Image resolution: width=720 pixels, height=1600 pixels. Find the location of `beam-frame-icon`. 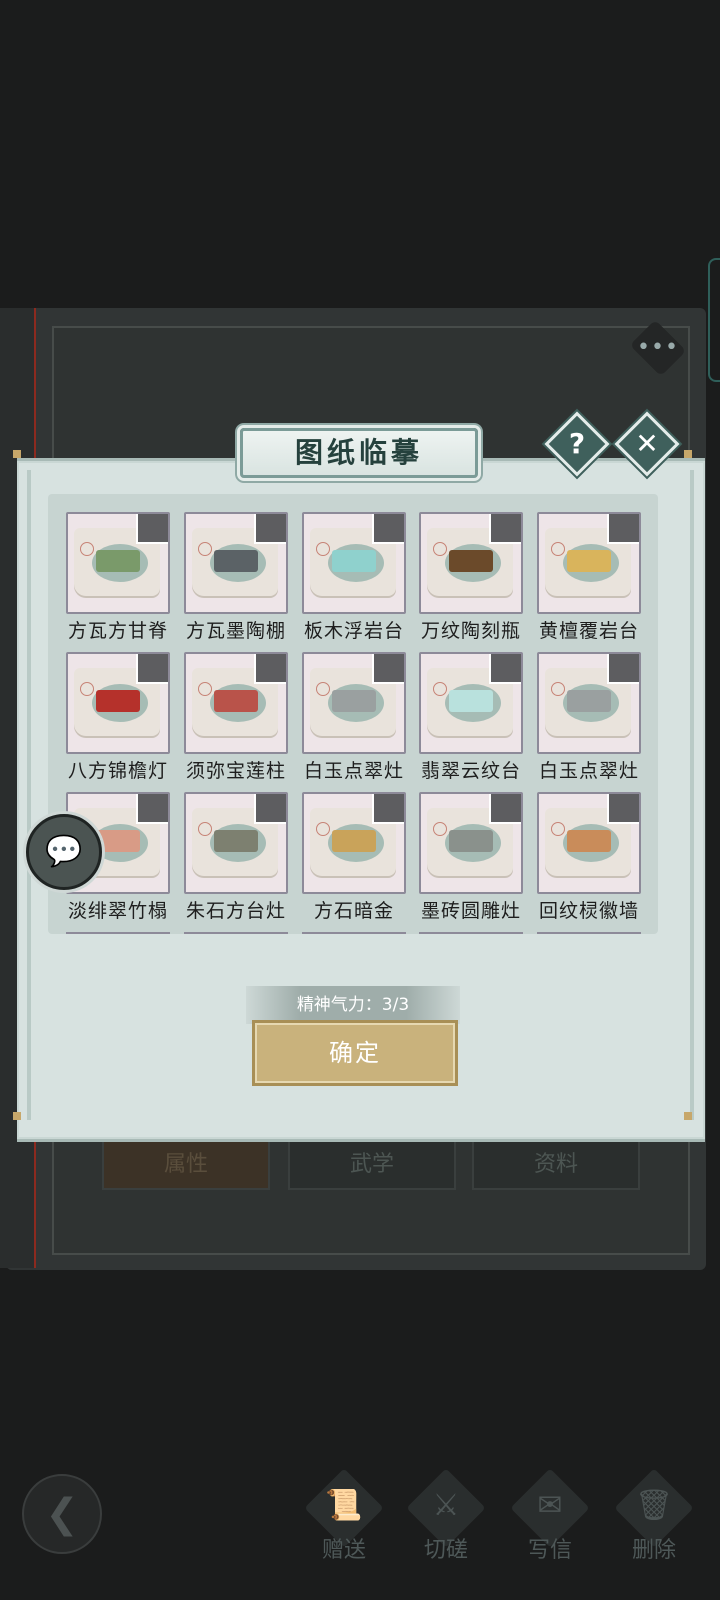

beam-frame-icon is located at coordinates (118, 561).